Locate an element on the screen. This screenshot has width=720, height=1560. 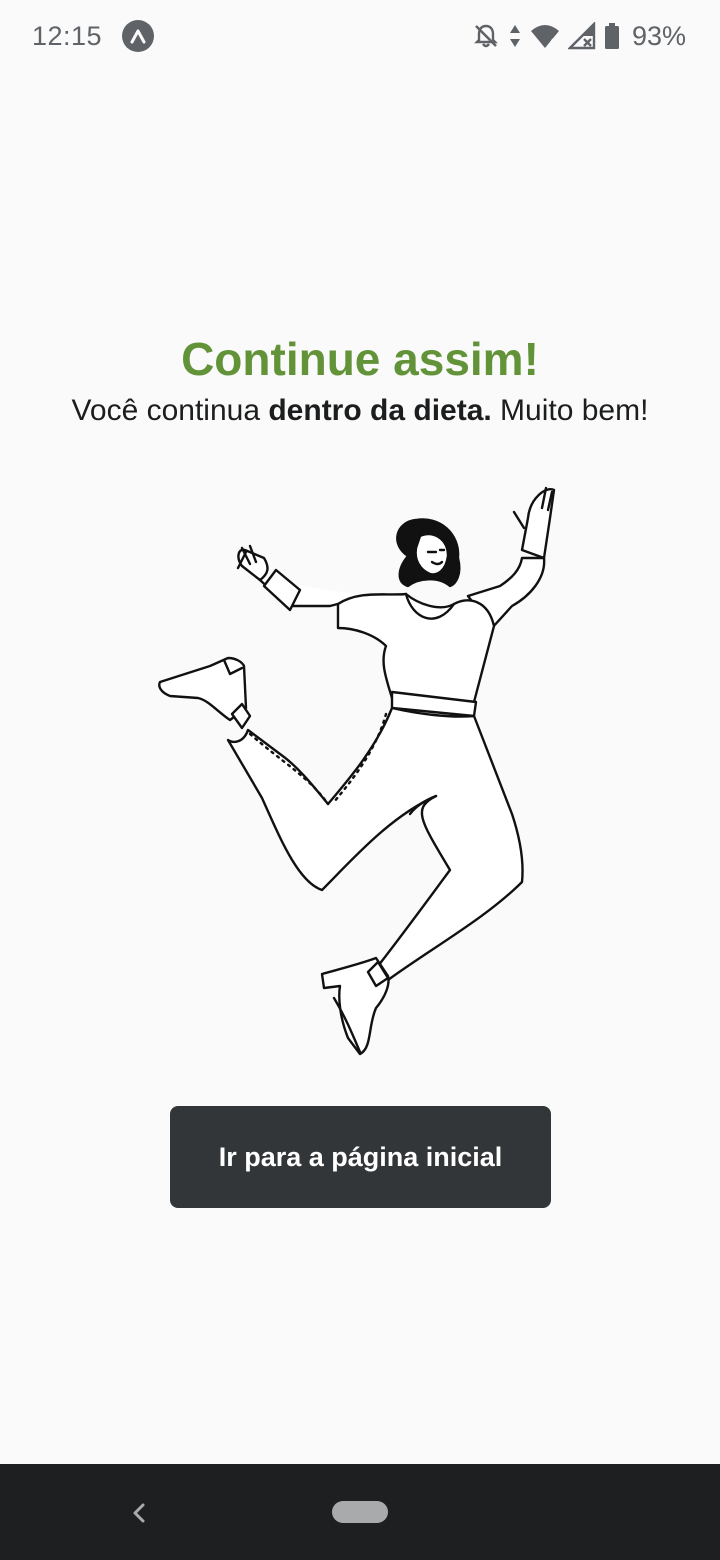
status-left: 12:15 is located at coordinates (93, 36).